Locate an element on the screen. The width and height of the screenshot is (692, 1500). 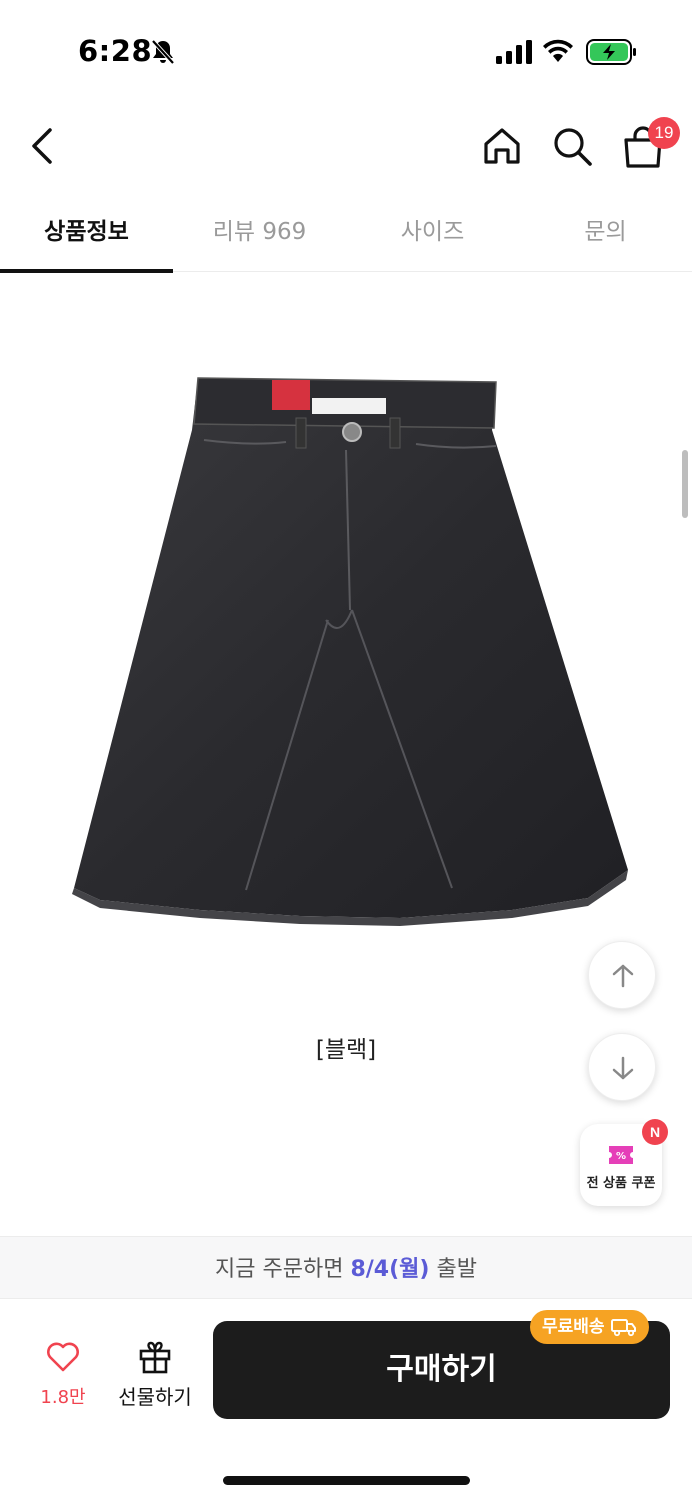
scroll-to-top-button is located at coordinates (622, 975).